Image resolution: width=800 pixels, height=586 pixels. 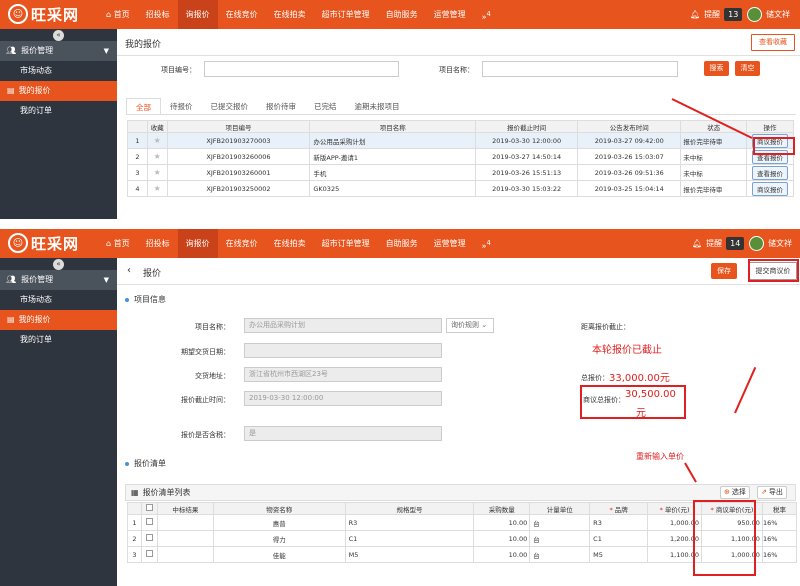 What do you see at coordinates (639, 378) in the screenshot?
I see `total-value: 33,000.00元` at bounding box center [639, 378].